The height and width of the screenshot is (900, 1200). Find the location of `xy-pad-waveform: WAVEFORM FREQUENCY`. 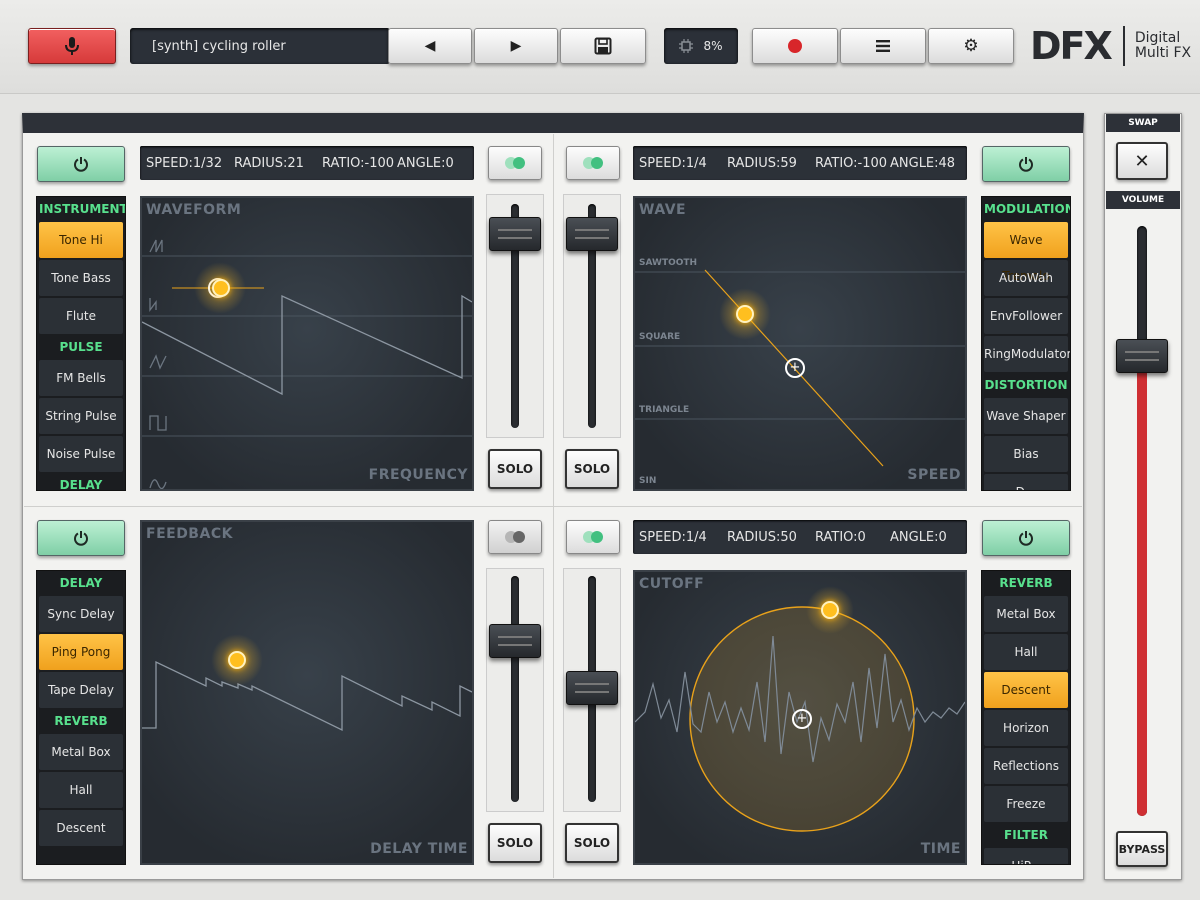

xy-pad-waveform: WAVEFORM FREQUENCY is located at coordinates (307, 343).